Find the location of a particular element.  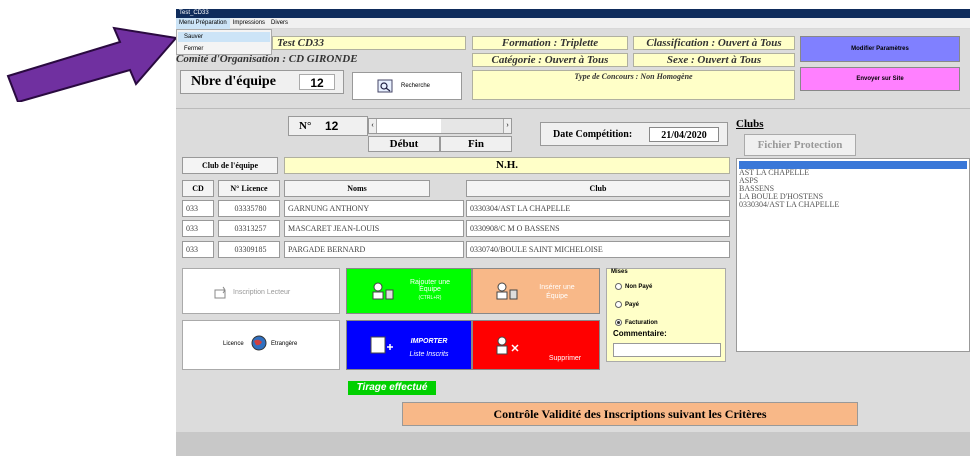

commentaire-label: Commentaire: is located at coordinates (640, 333).